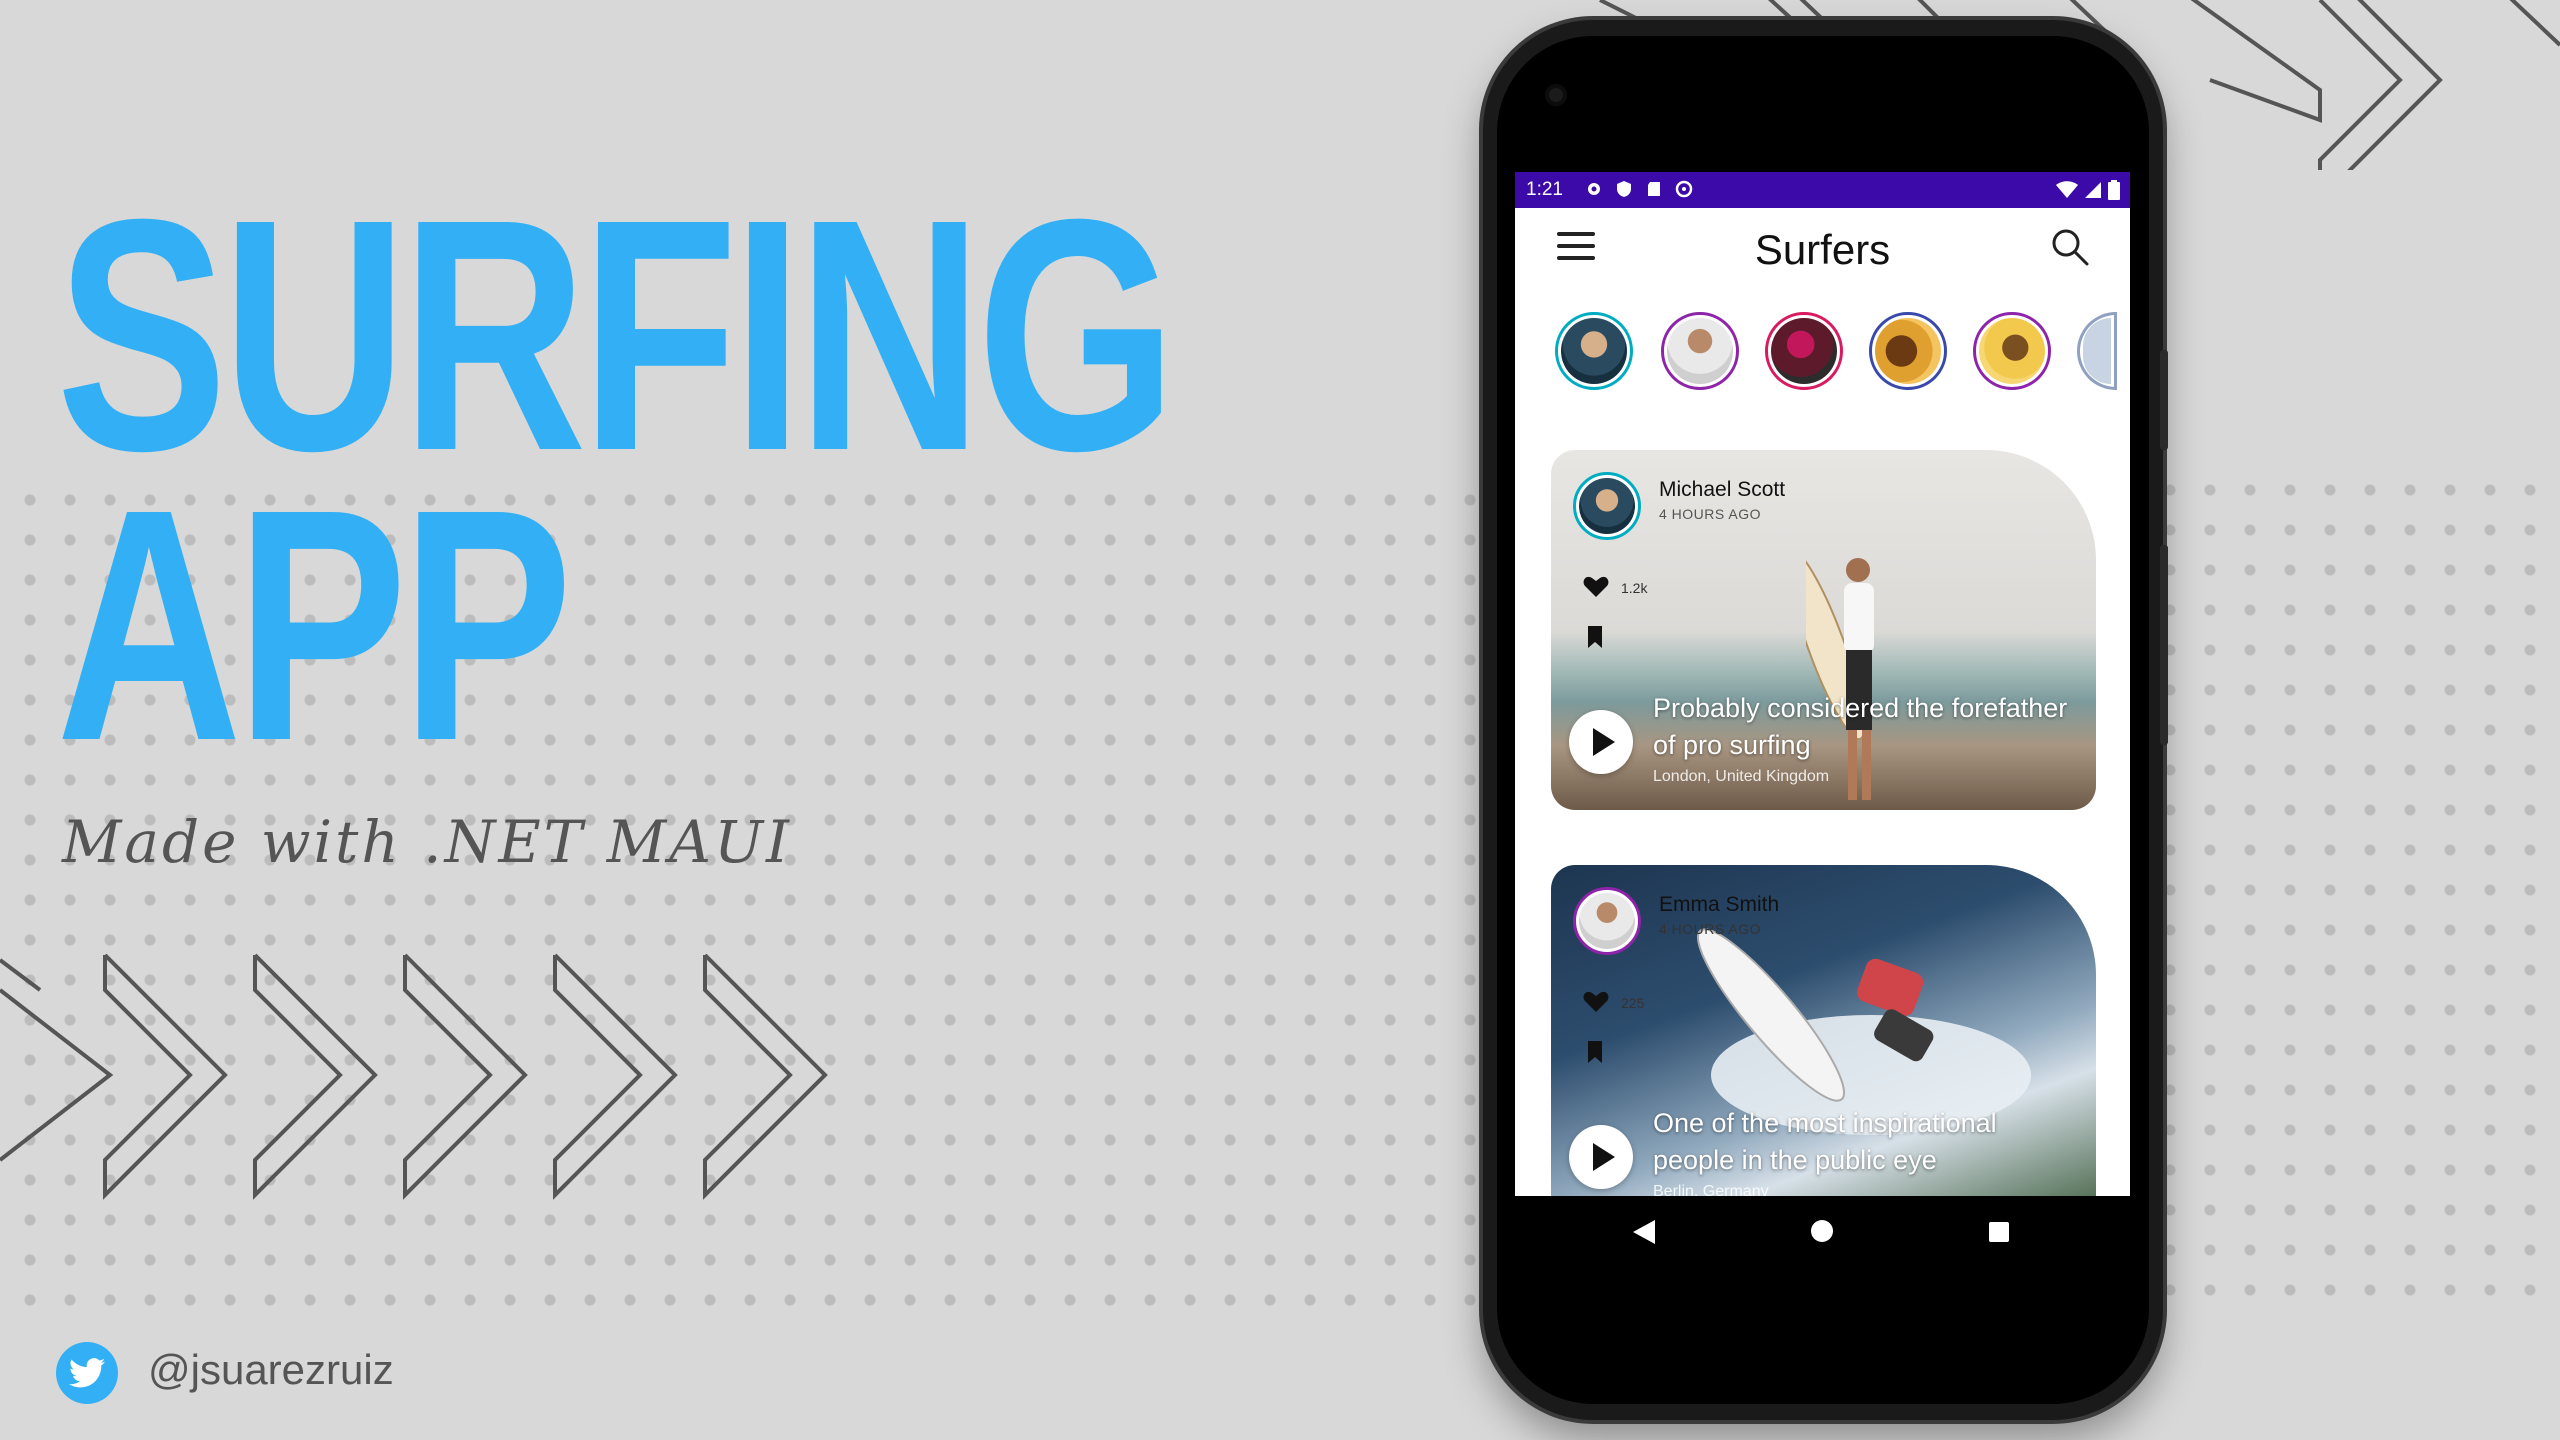 The image size is (2560, 1440). Describe the element at coordinates (1822, 190) in the screenshot. I see `status-bar: 1:21` at that location.